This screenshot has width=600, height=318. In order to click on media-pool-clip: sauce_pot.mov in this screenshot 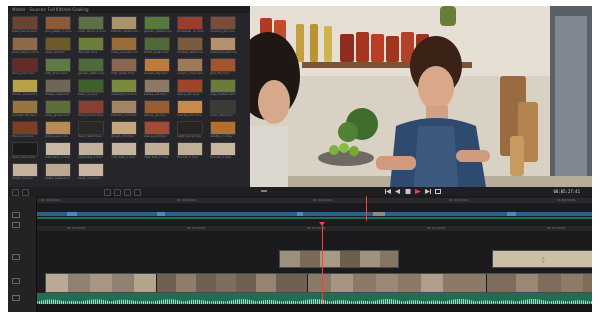, I will do `click(157, 130)`.